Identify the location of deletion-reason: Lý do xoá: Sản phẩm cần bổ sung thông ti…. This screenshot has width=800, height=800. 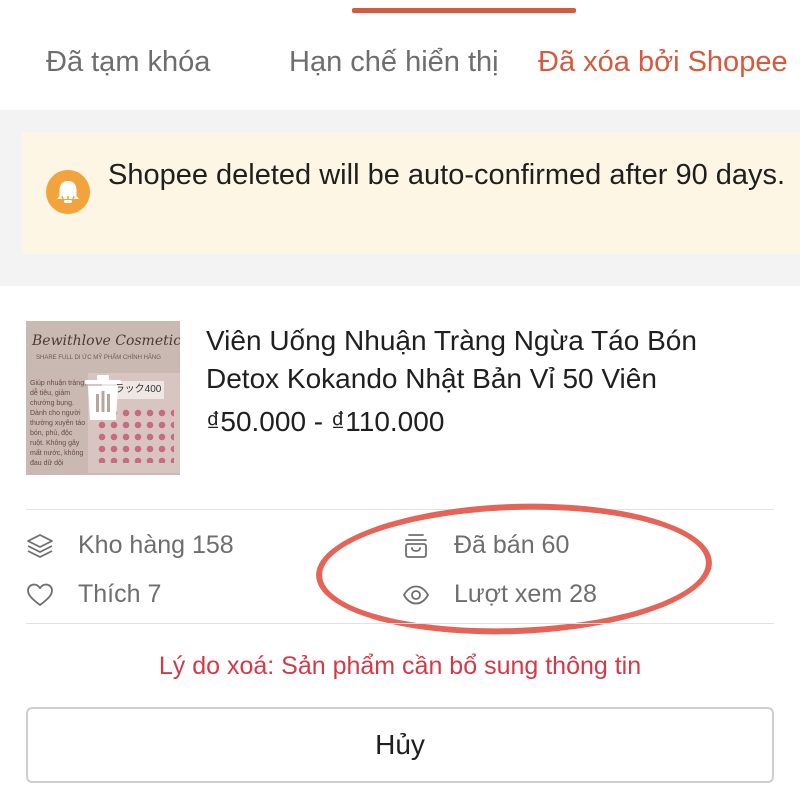
(400, 666).